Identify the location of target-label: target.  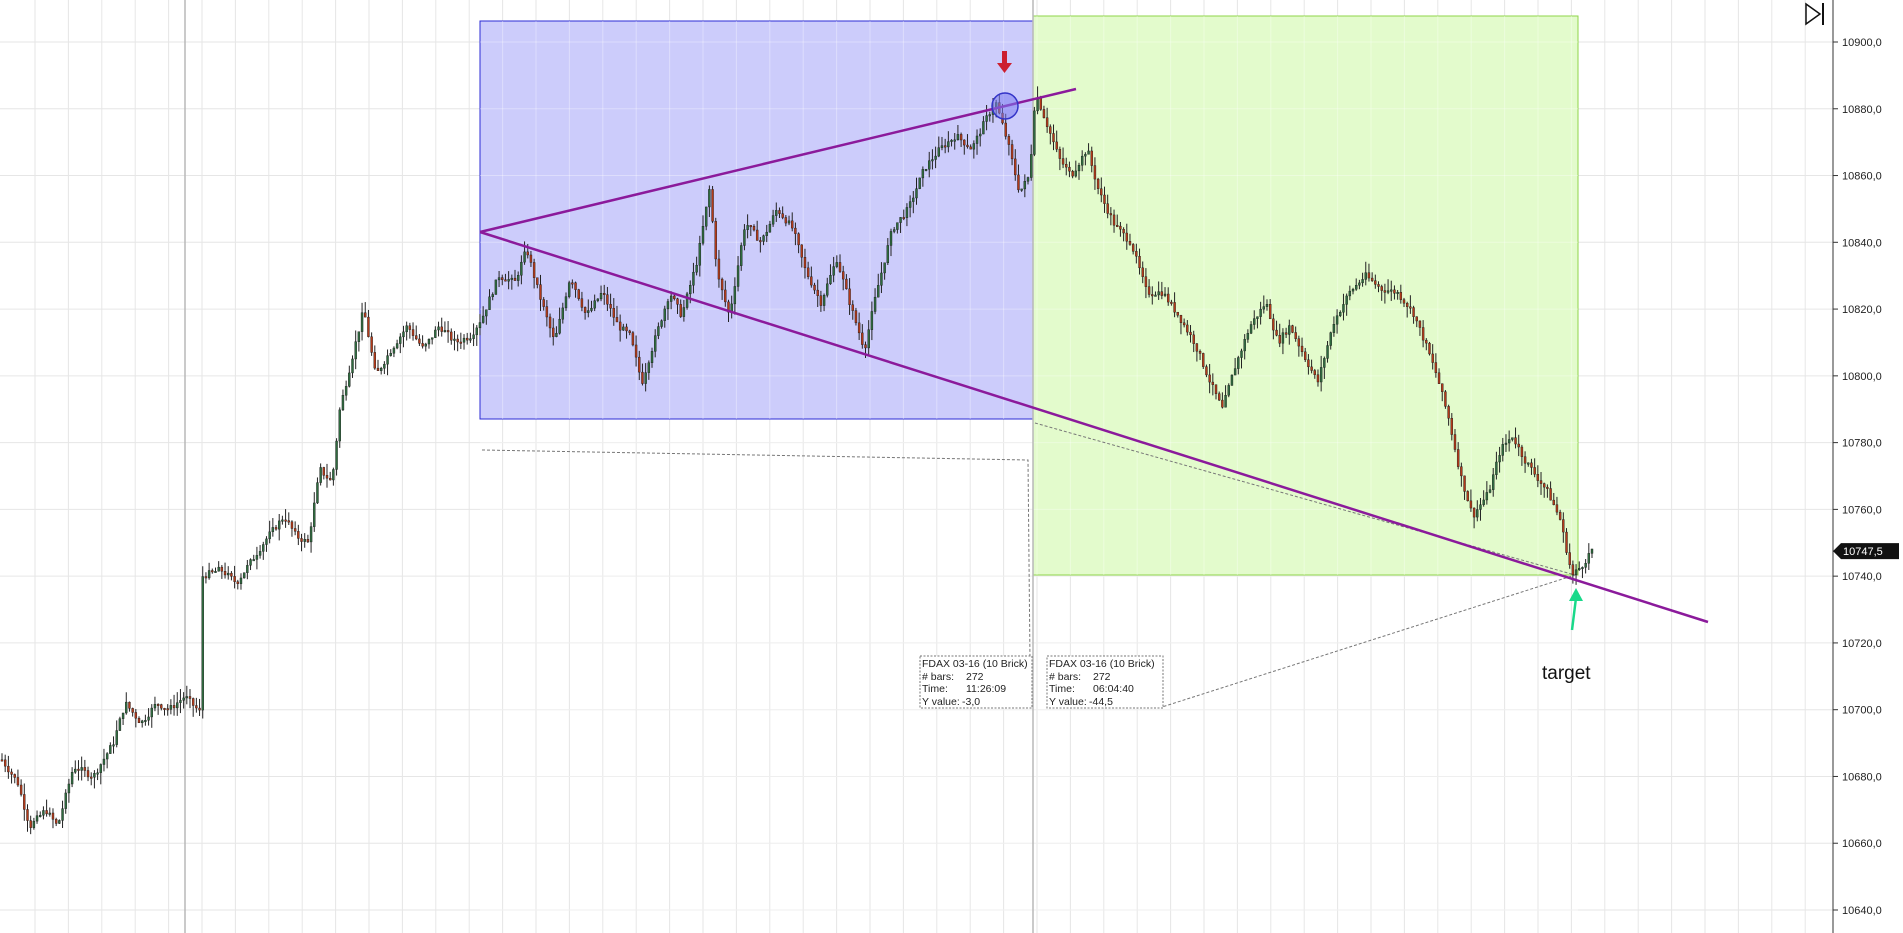
(1566, 673).